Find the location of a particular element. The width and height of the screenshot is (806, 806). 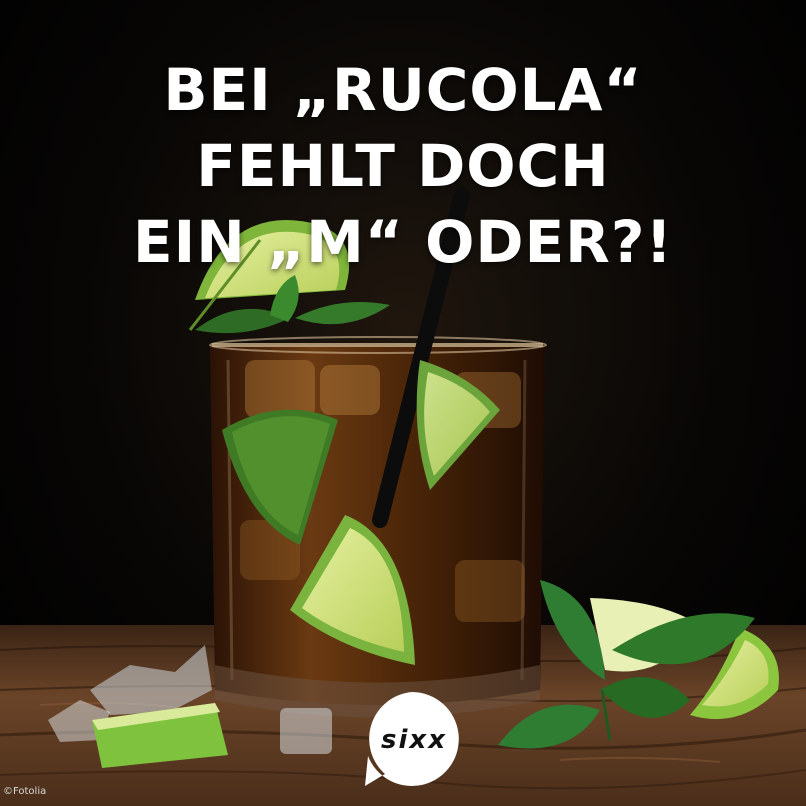

headline-line-1: BEI „RUCOLA“ is located at coordinates (403, 90).